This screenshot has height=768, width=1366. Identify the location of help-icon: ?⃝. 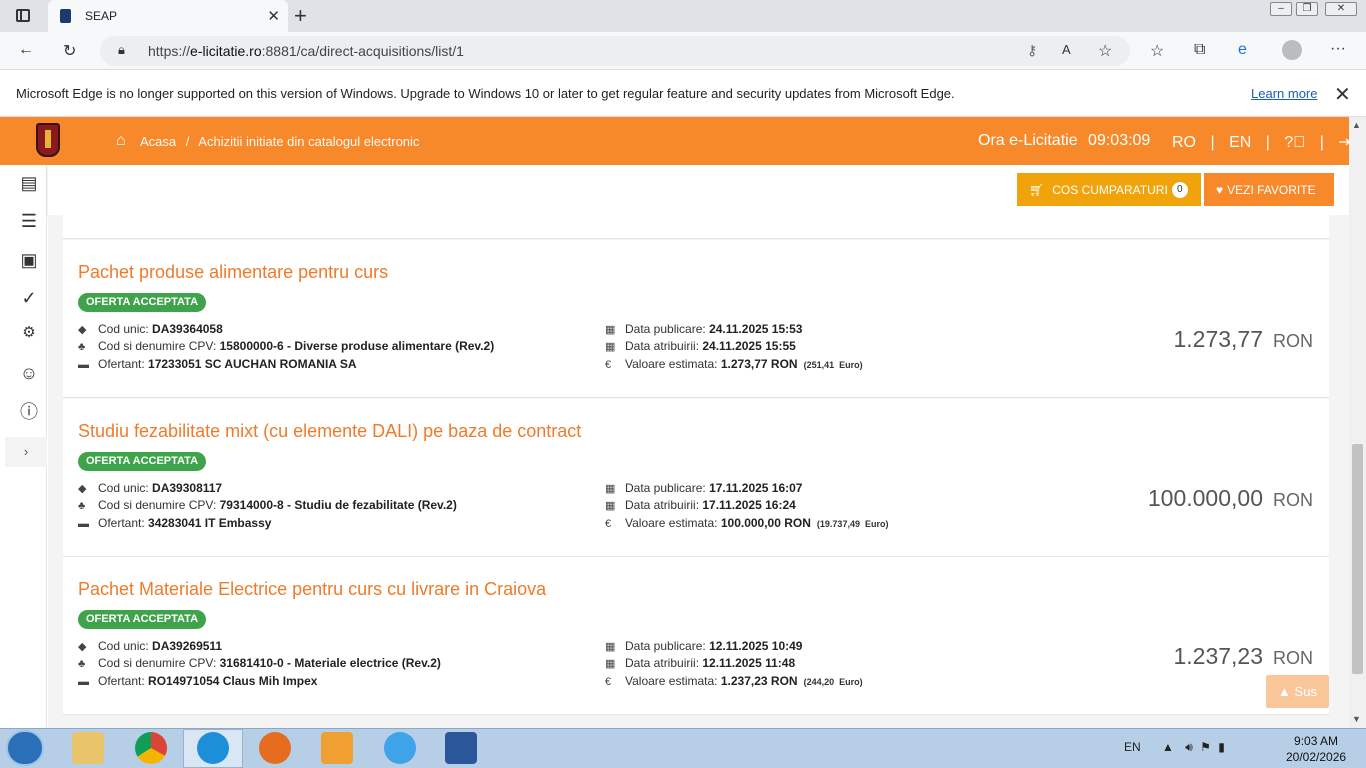
(1294, 142).